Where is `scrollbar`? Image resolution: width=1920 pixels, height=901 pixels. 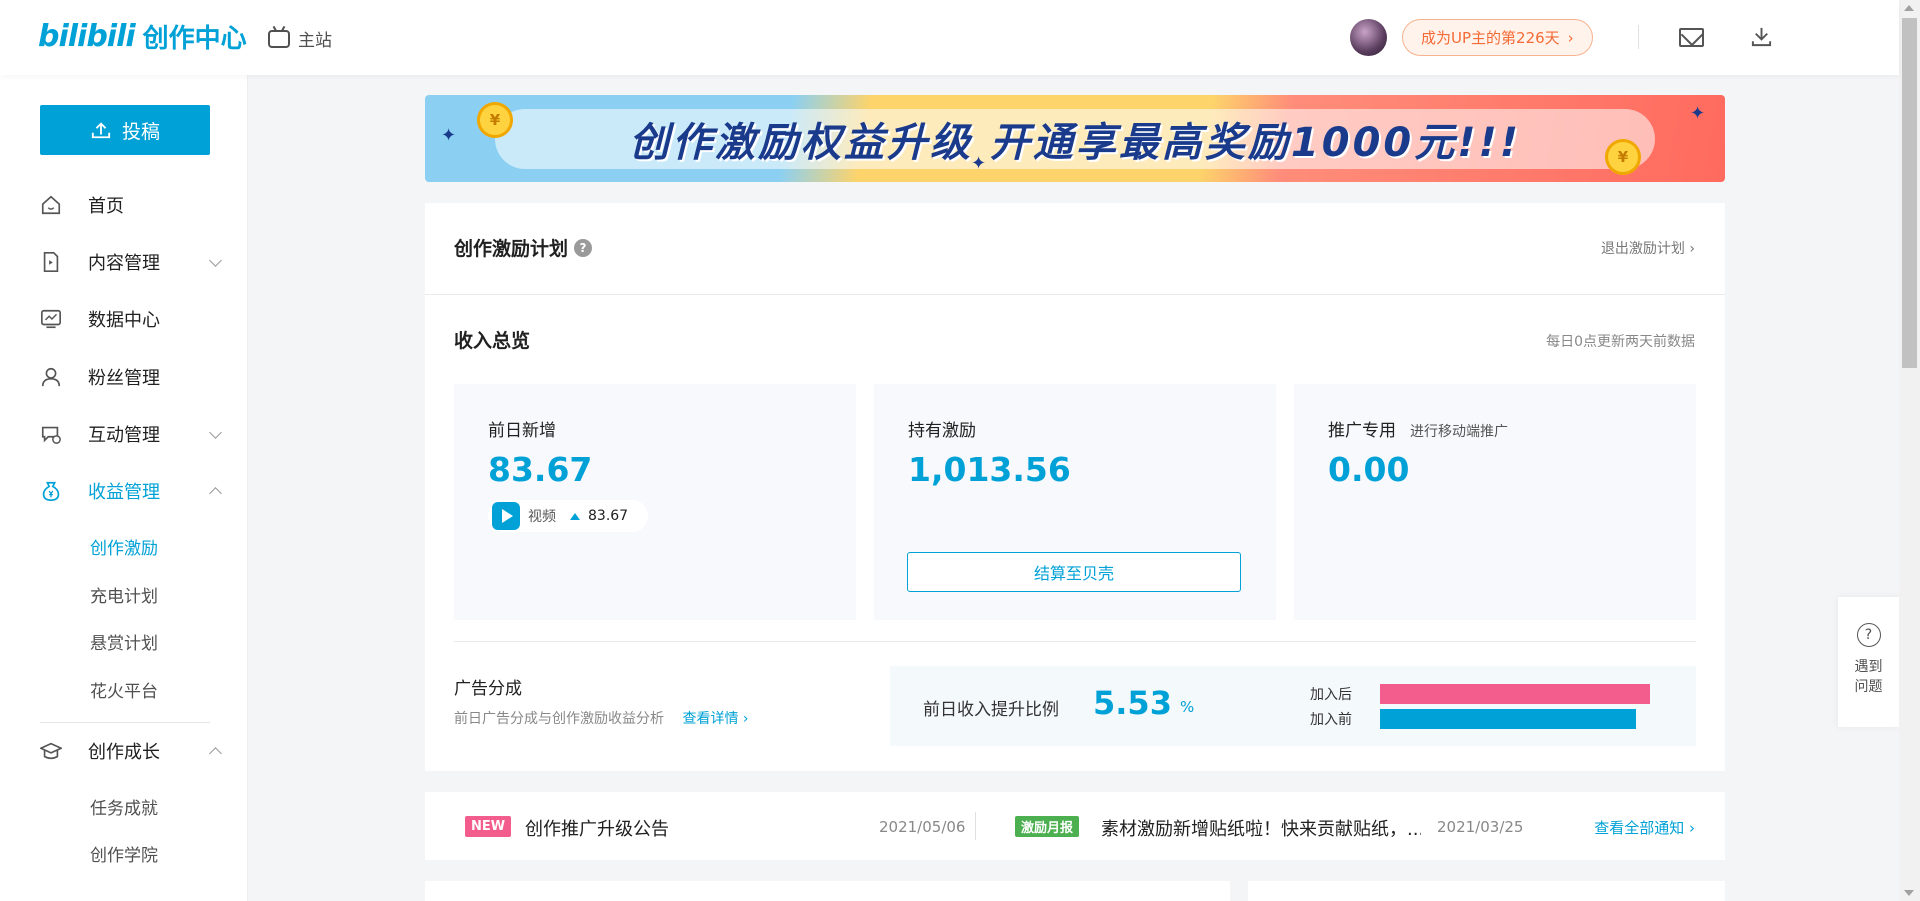 scrollbar is located at coordinates (1909, 450).